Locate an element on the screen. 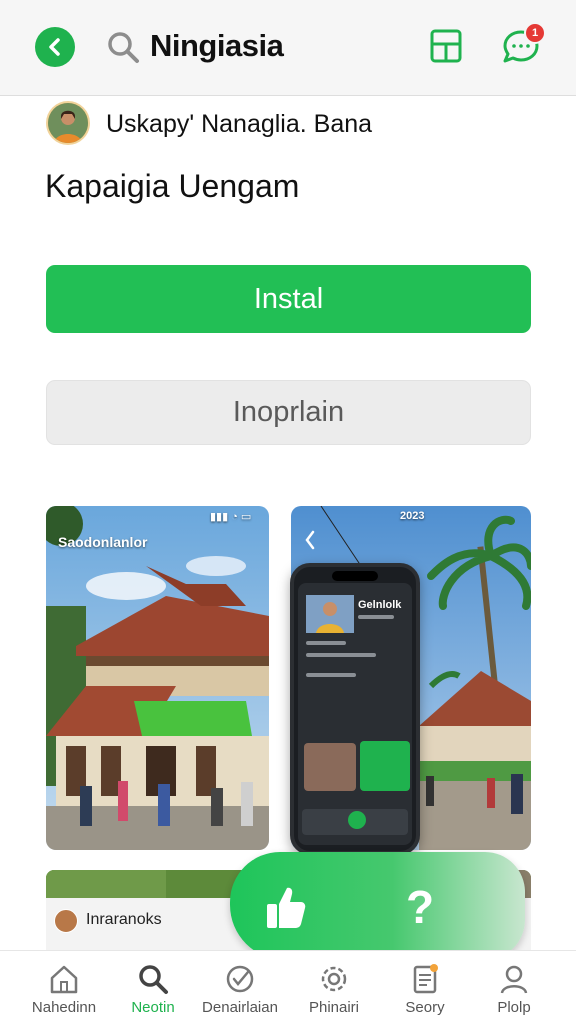 This screenshot has height=1024, width=576. phone-card-green is located at coordinates (385, 766).